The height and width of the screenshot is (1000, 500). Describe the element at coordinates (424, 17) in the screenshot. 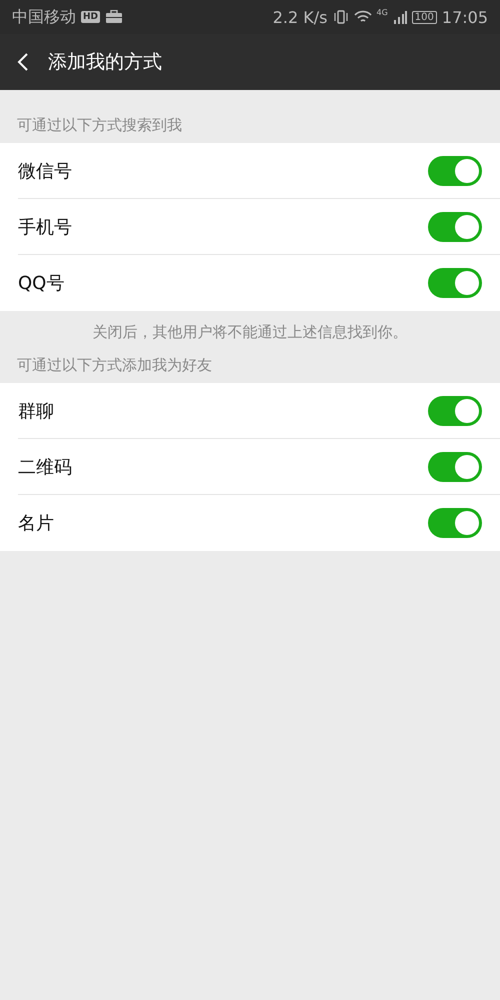

I see `battery-level: 100` at that location.